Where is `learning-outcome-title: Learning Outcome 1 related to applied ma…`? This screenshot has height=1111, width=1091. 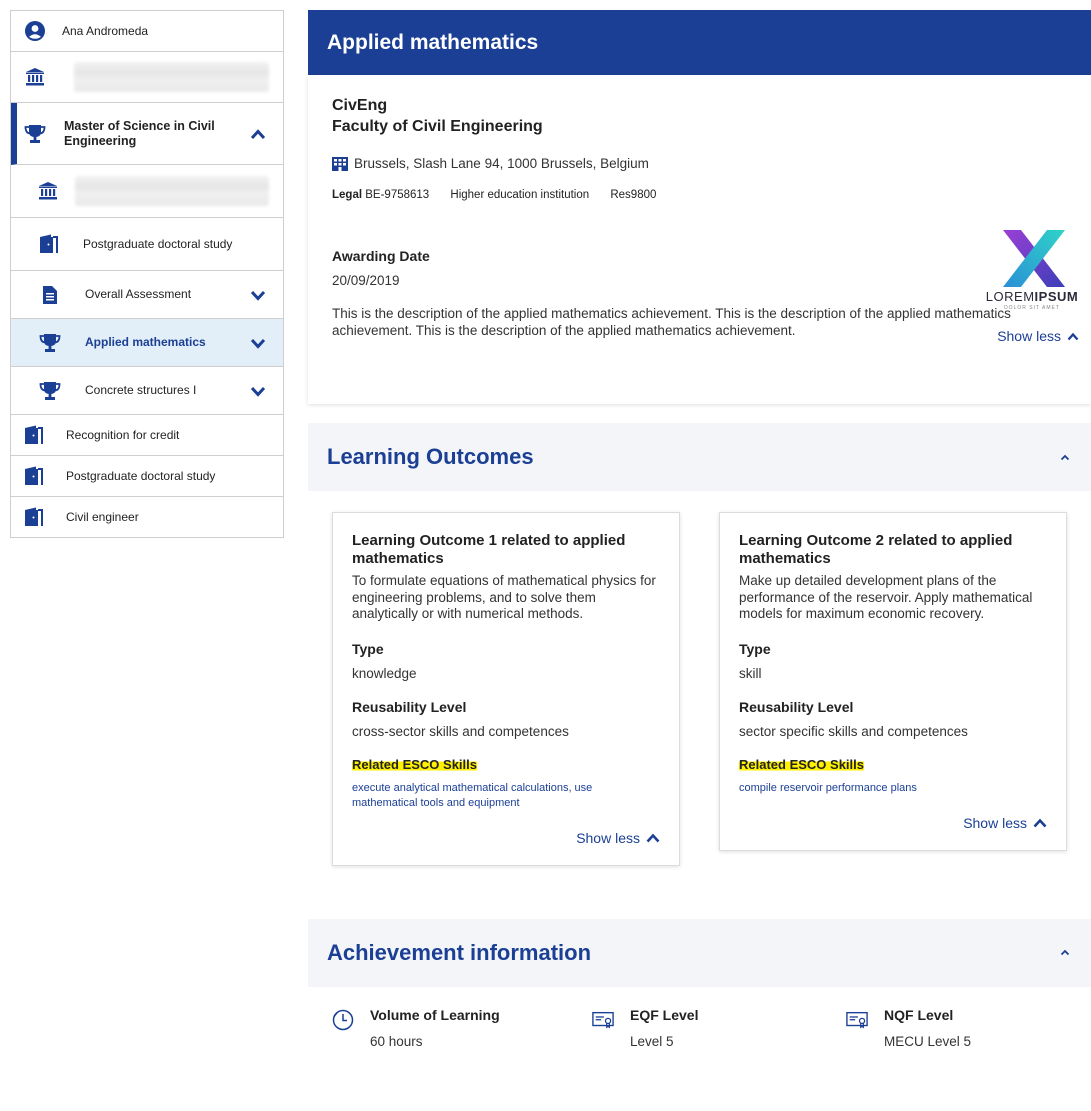 learning-outcome-title: Learning Outcome 1 related to applied ma… is located at coordinates (489, 549).